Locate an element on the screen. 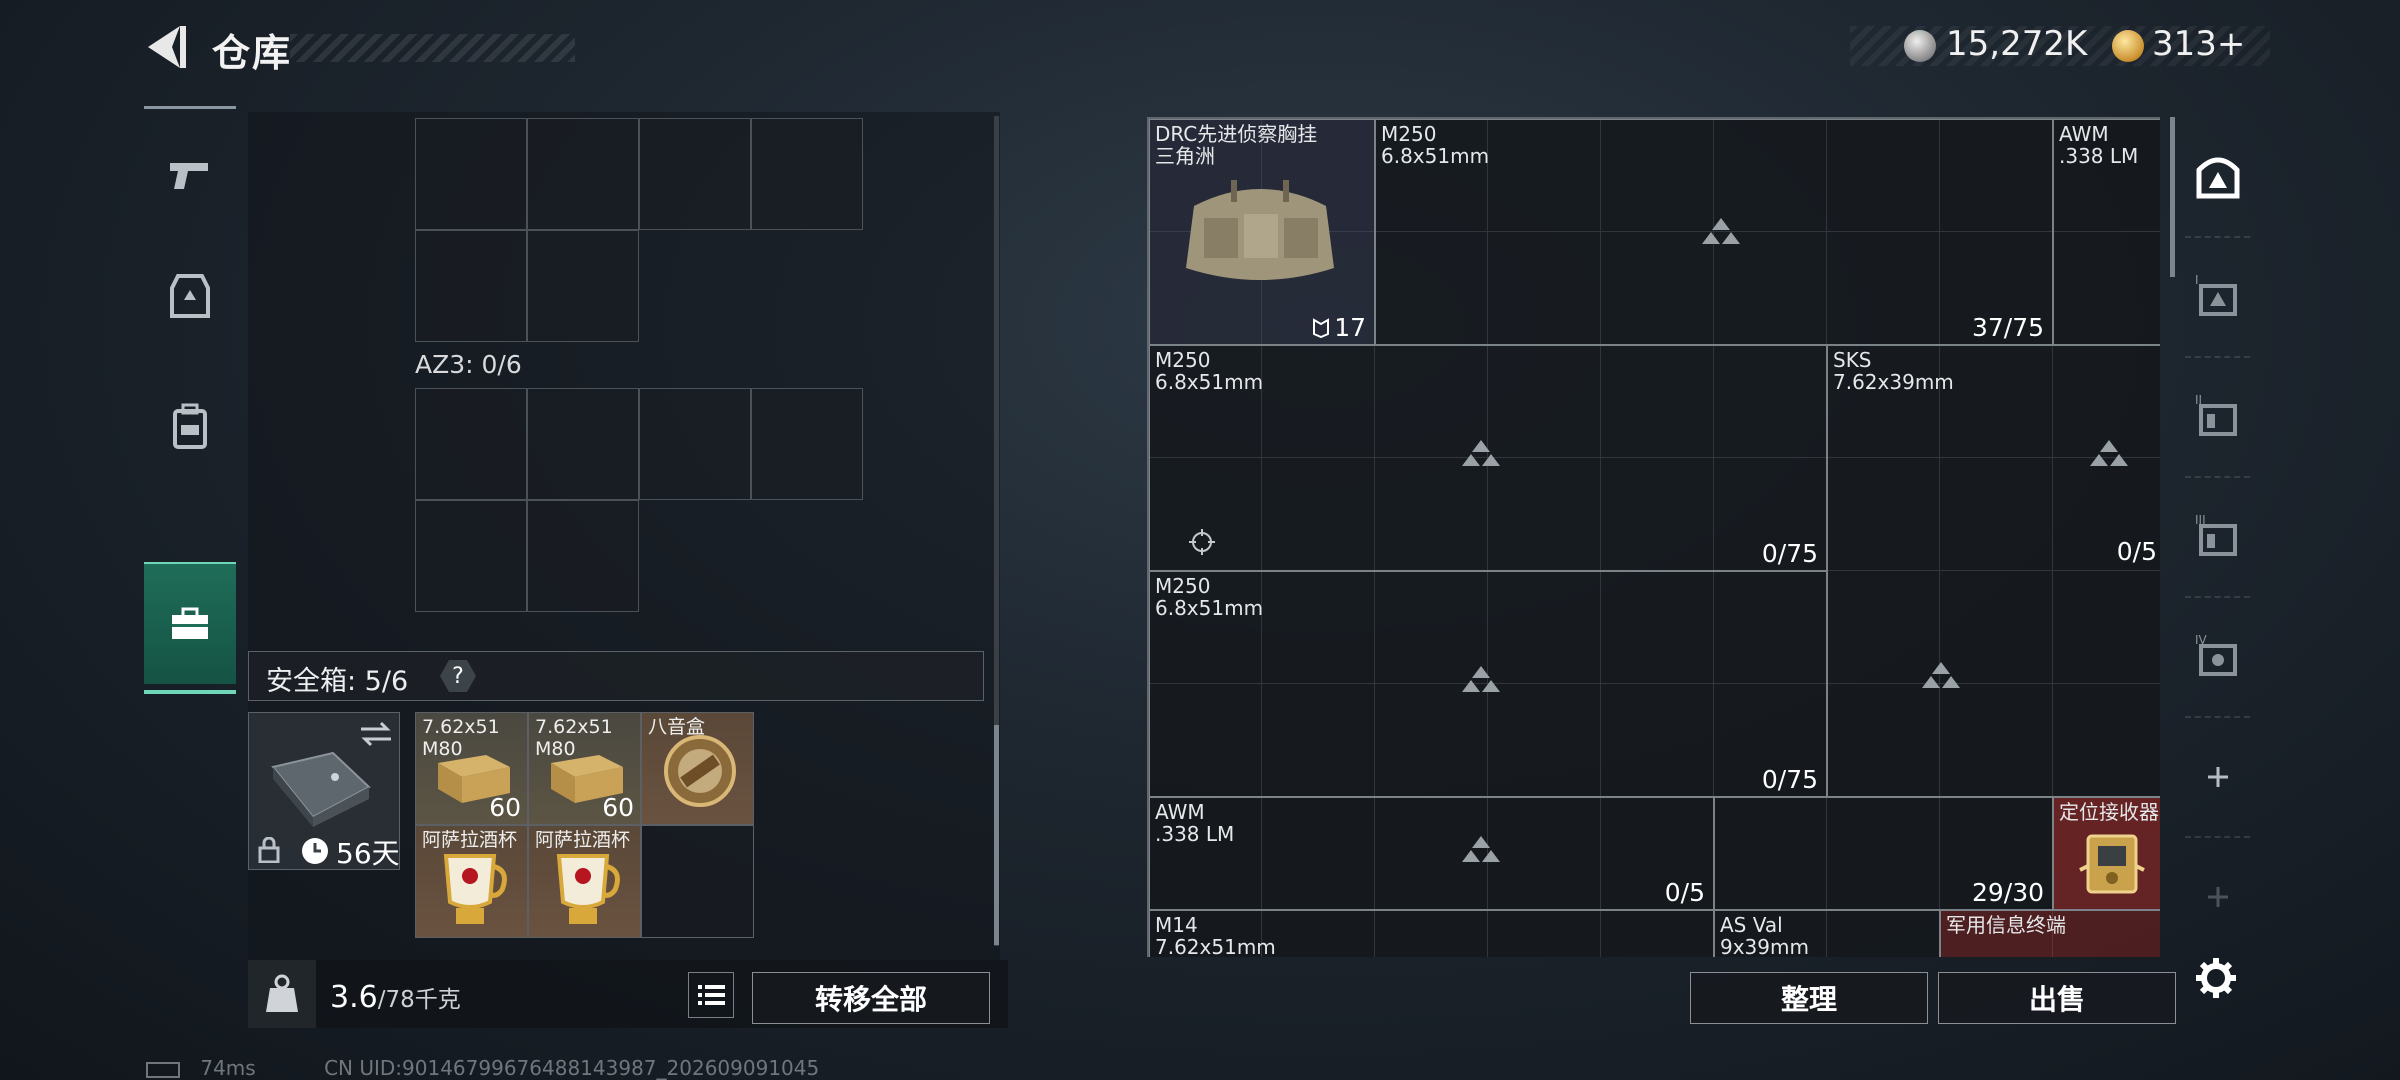 The height and width of the screenshot is (1080, 2400). latency: 74ms is located at coordinates (228, 1068).